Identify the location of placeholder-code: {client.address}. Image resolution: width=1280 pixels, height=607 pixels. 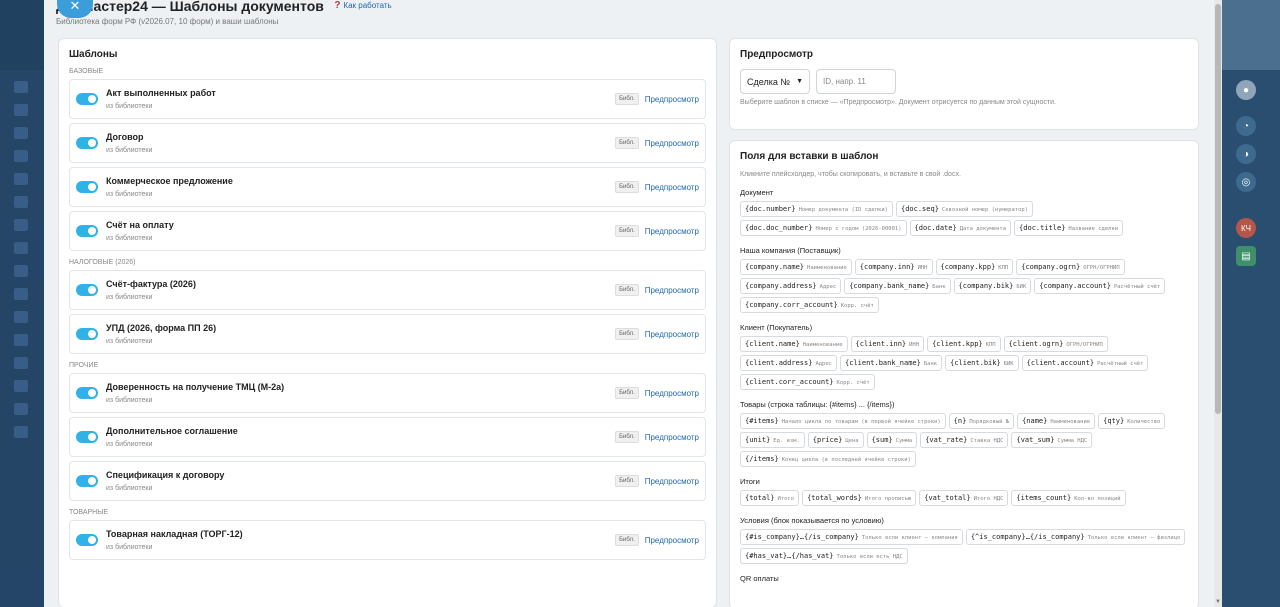
(779, 363).